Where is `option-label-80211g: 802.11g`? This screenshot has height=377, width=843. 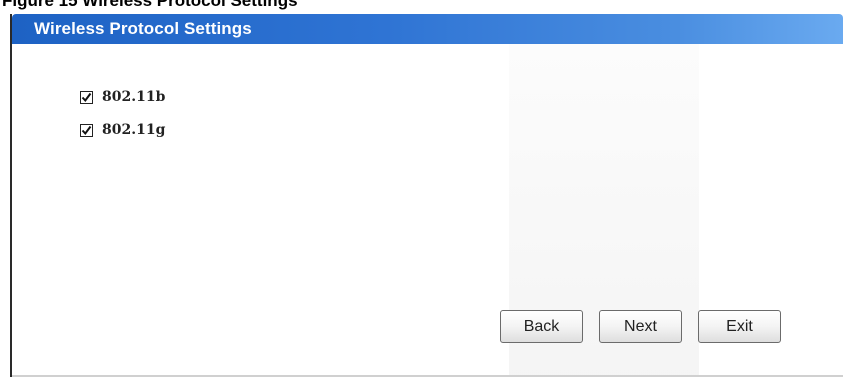 option-label-80211g: 802.11g is located at coordinates (134, 130).